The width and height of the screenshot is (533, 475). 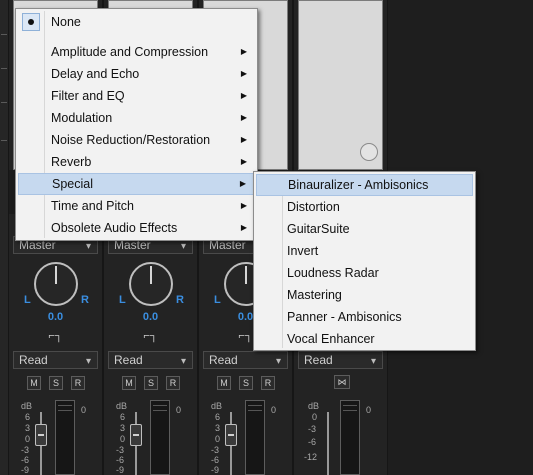 What do you see at coordinates (364, 339) in the screenshot?
I see `submenu-item-vocal-enhancer: Vocal Enhancer` at bounding box center [364, 339].